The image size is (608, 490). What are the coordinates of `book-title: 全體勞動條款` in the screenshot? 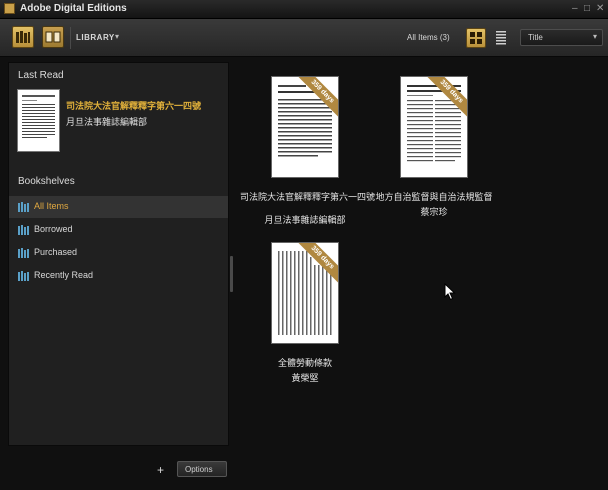 It's located at (305, 362).